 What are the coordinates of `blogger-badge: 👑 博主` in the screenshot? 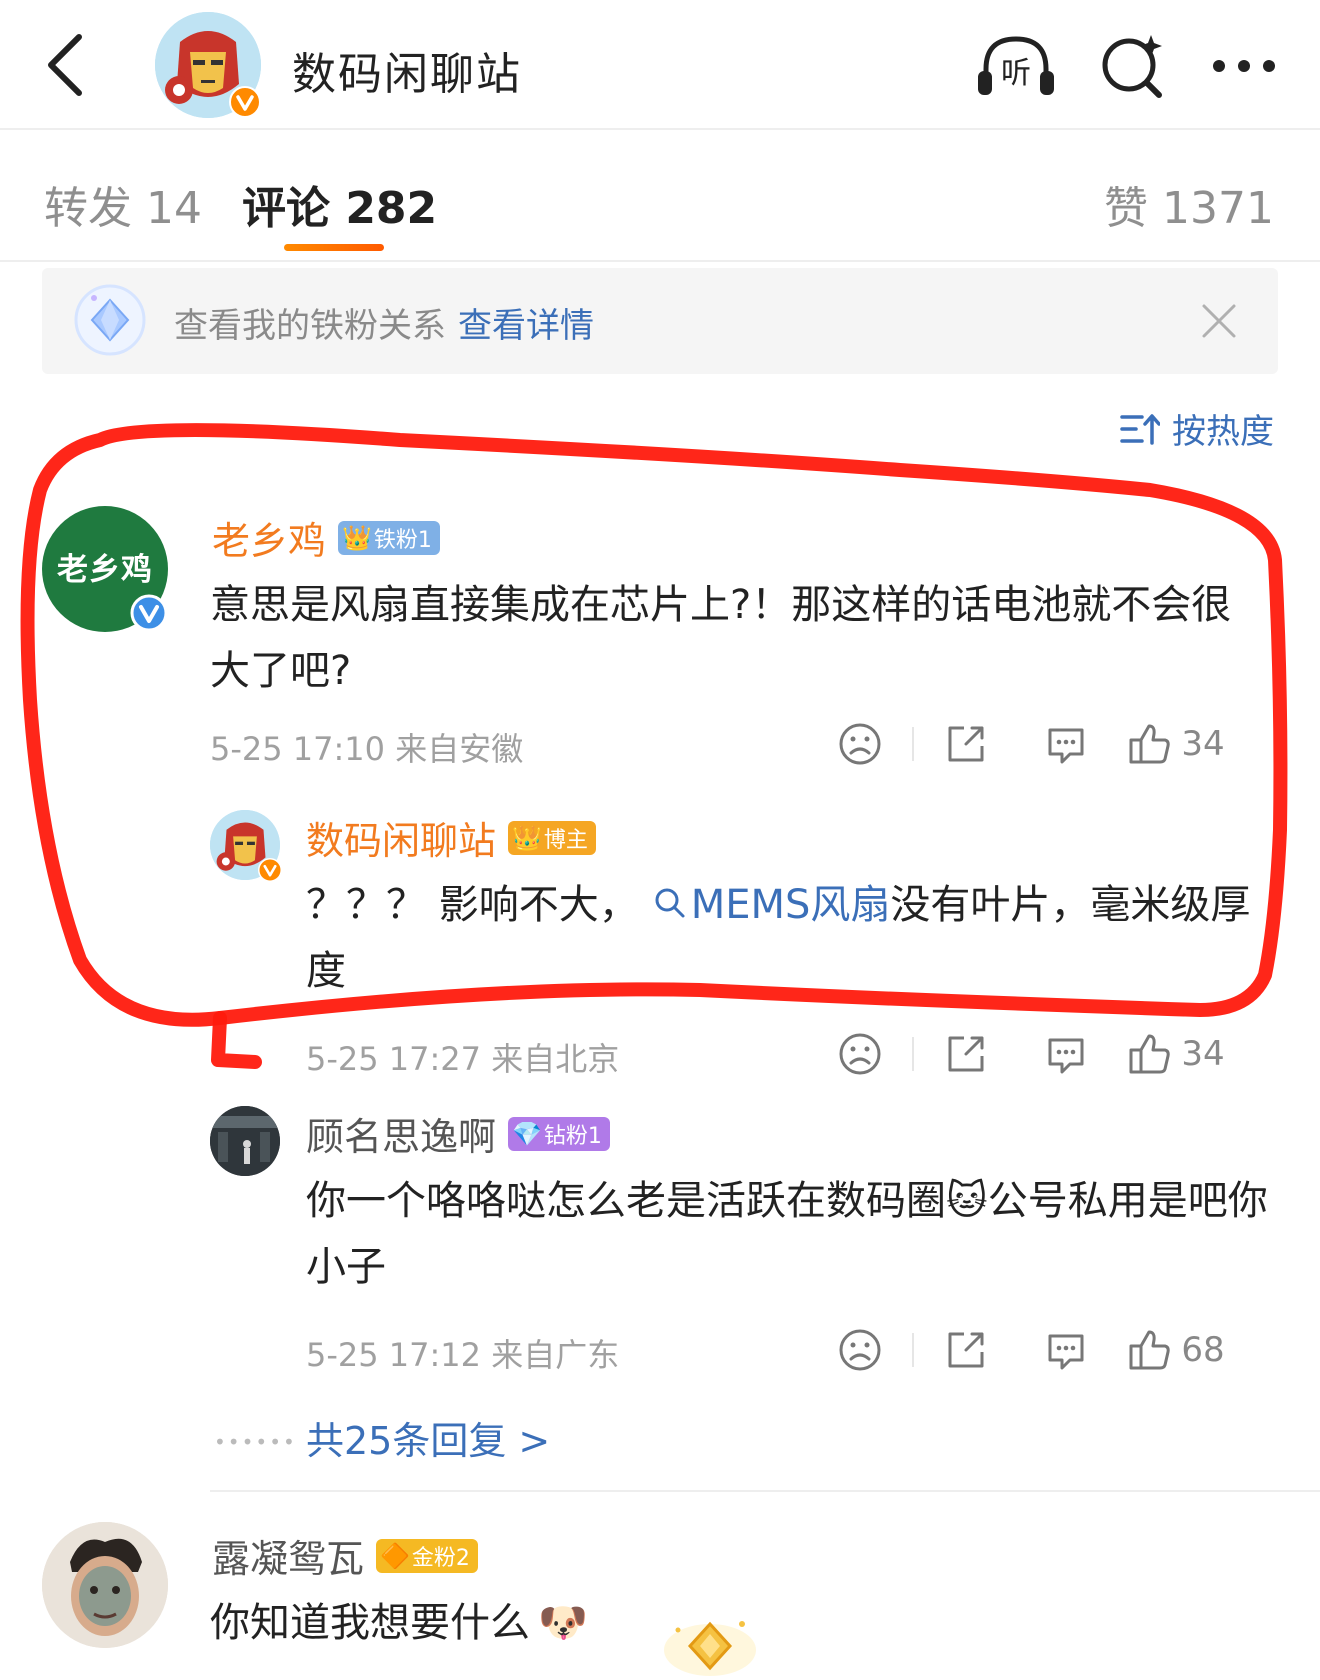 It's located at (552, 837).